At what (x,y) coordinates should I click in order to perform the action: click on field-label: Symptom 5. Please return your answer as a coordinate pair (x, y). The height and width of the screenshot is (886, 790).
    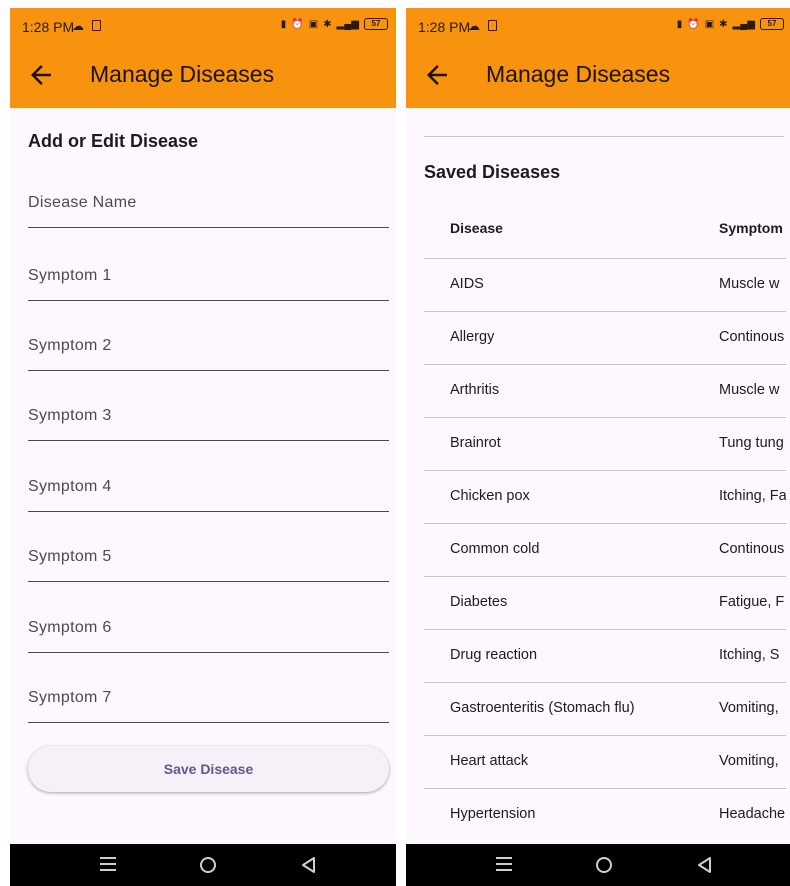
    Looking at the image, I should click on (70, 556).